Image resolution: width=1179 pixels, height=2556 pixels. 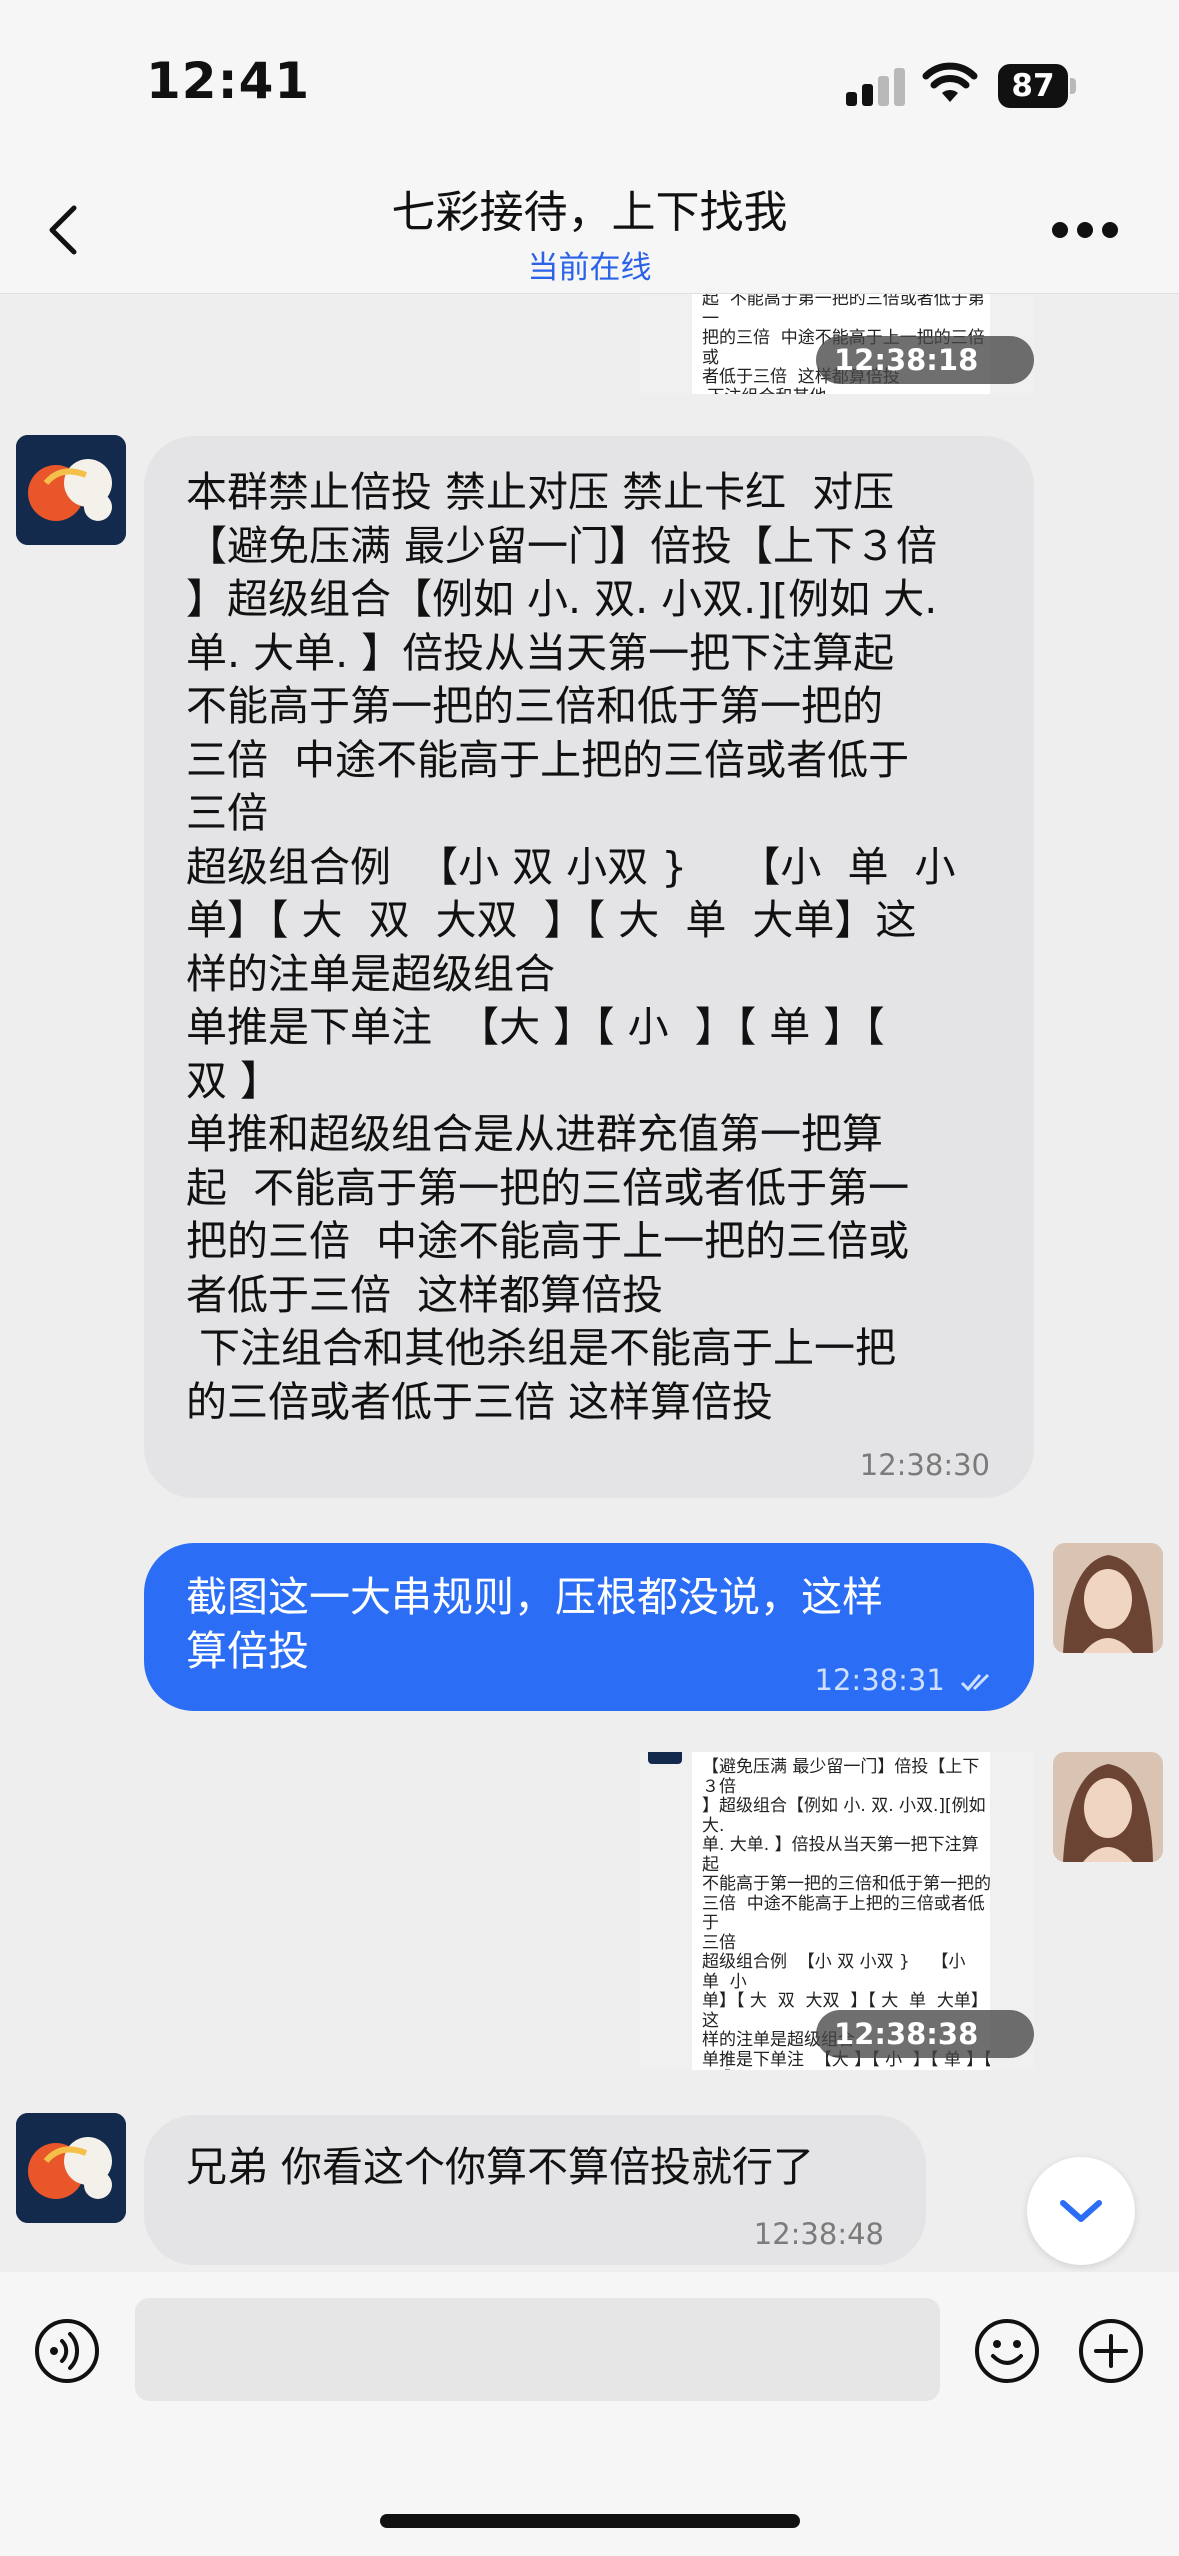 What do you see at coordinates (1111, 2351) in the screenshot?
I see `add-attachment-icon` at bounding box center [1111, 2351].